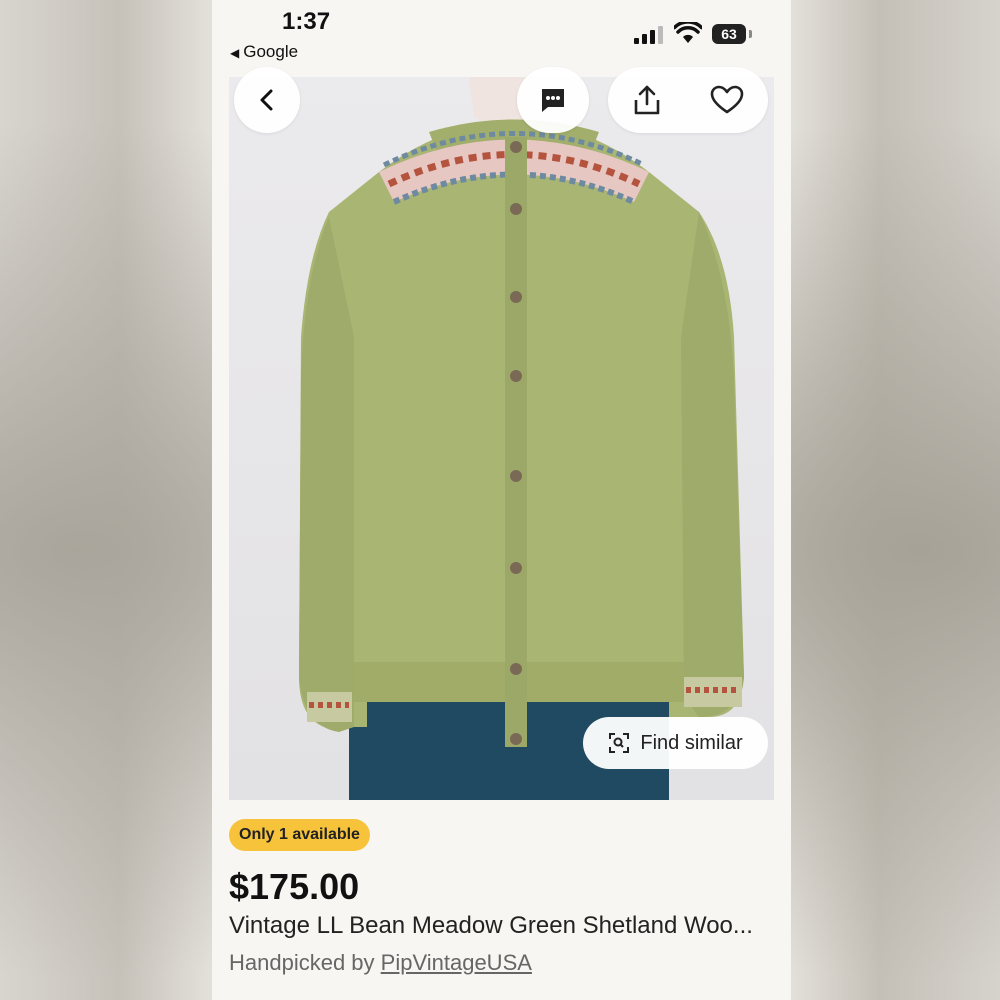 The image size is (1000, 1000). I want to click on find-similar-button: Find similar, so click(675, 743).